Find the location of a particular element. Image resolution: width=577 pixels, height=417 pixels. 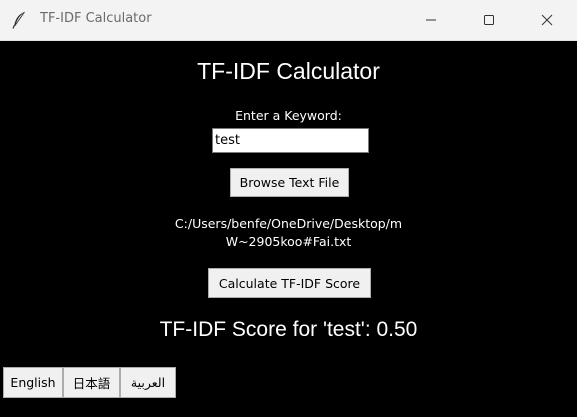

keyword-label: Enter a Keyword: is located at coordinates (288, 115).